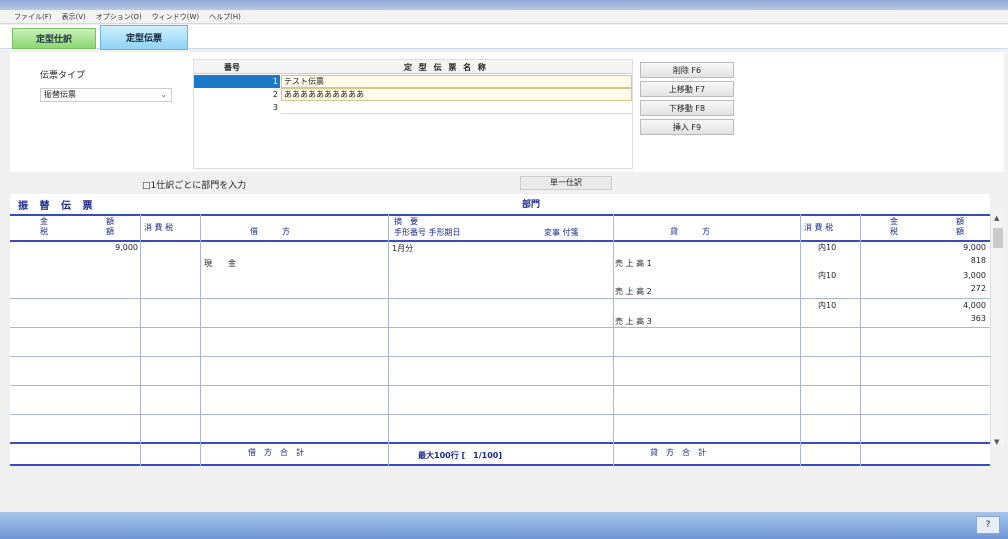  What do you see at coordinates (57, 206) in the screenshot?
I see `voucher-title: 振 替 伝 票` at bounding box center [57, 206].